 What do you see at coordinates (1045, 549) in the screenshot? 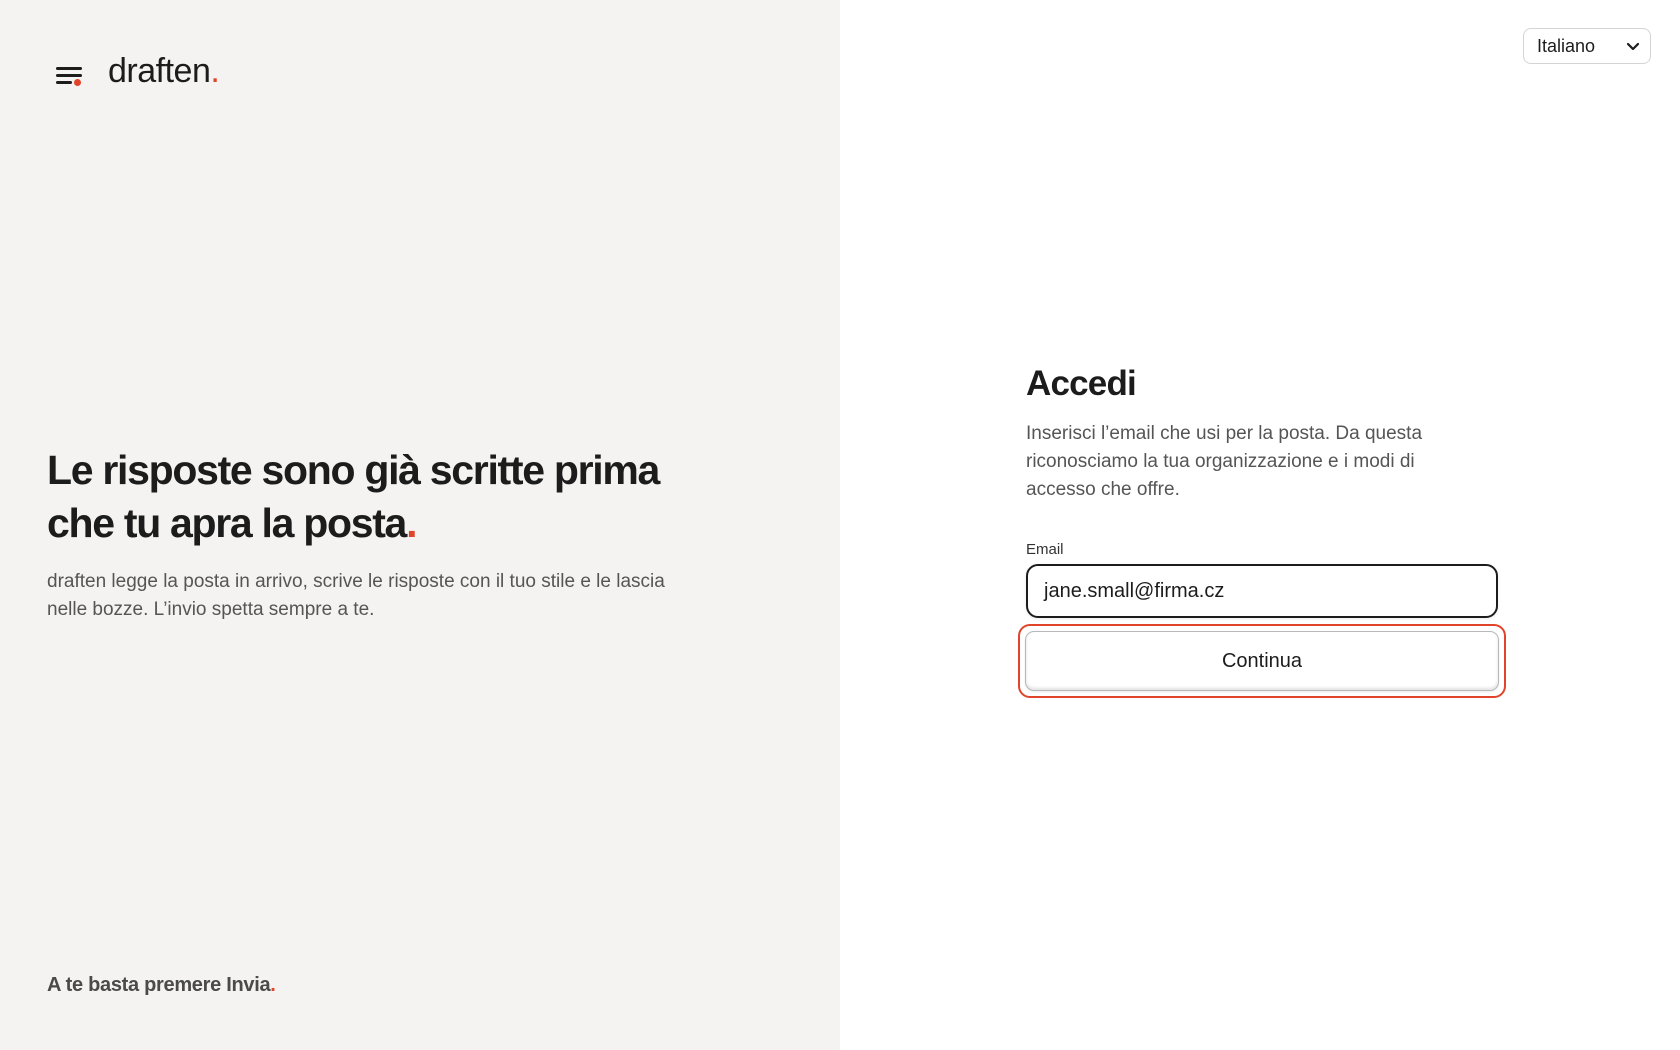
I see `email-label: Email` at bounding box center [1045, 549].